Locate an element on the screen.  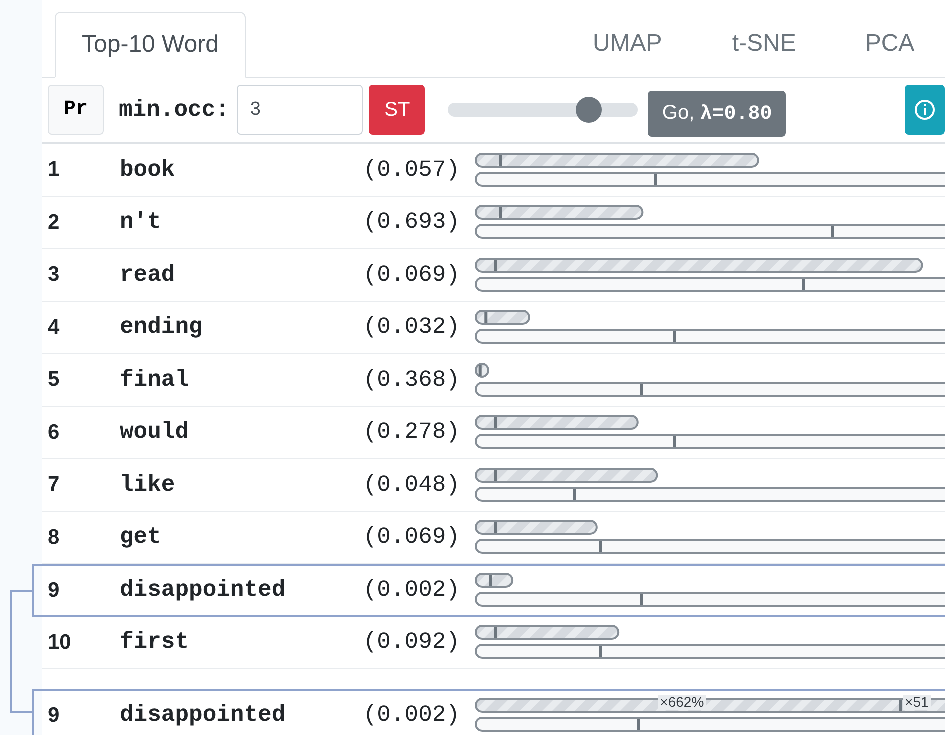
min-occ-input: 3 is located at coordinates (300, 110).